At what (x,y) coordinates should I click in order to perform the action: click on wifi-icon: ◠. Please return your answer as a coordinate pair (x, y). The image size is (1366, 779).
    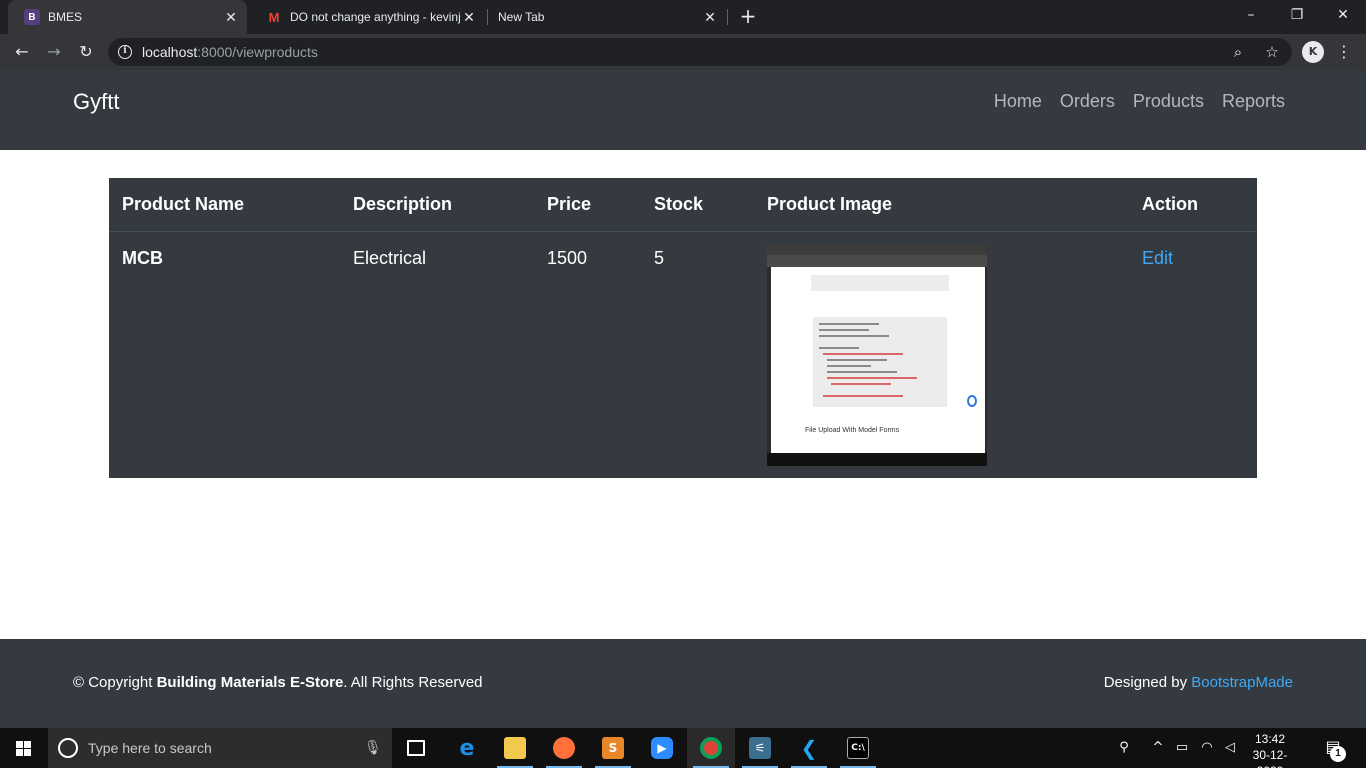
    Looking at the image, I should click on (1207, 748).